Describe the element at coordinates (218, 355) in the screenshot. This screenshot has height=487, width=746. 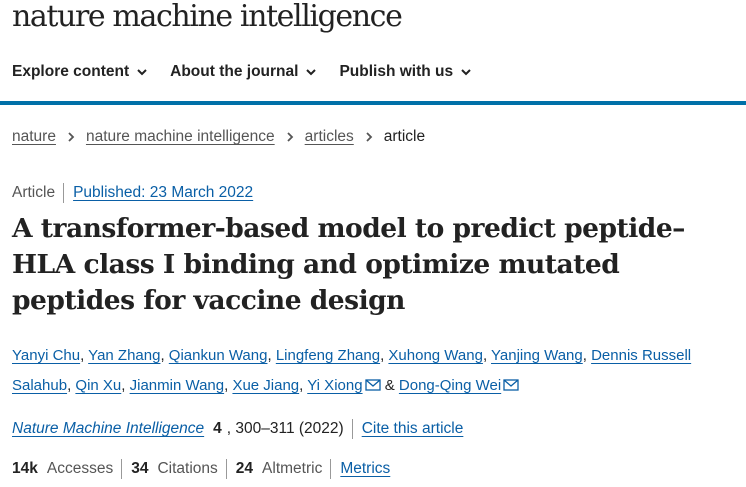
I see `author-link: Qiankun Wang` at that location.